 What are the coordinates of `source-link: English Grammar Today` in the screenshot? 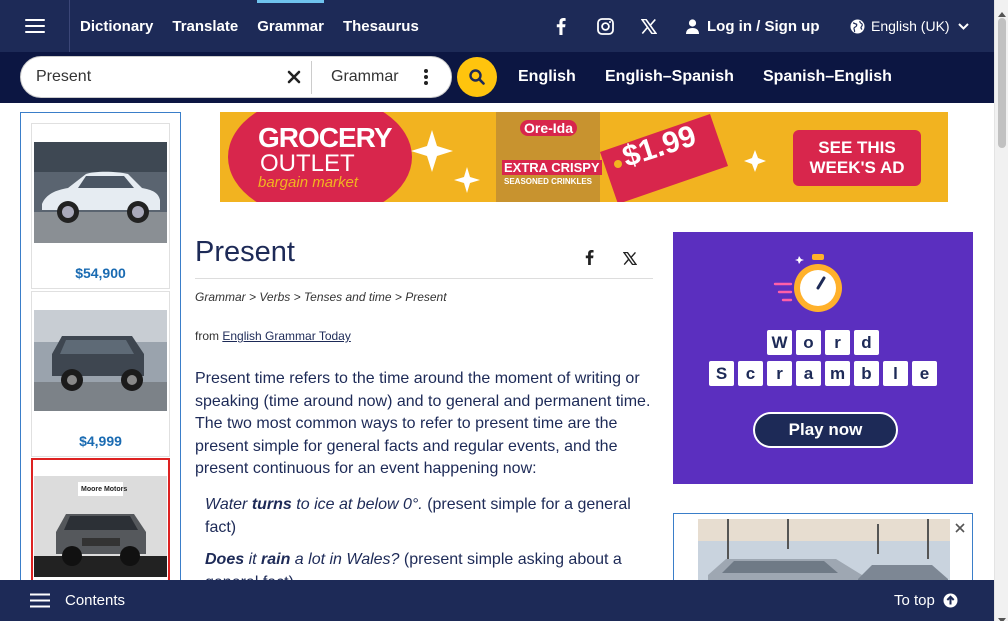 It's located at (286, 336).